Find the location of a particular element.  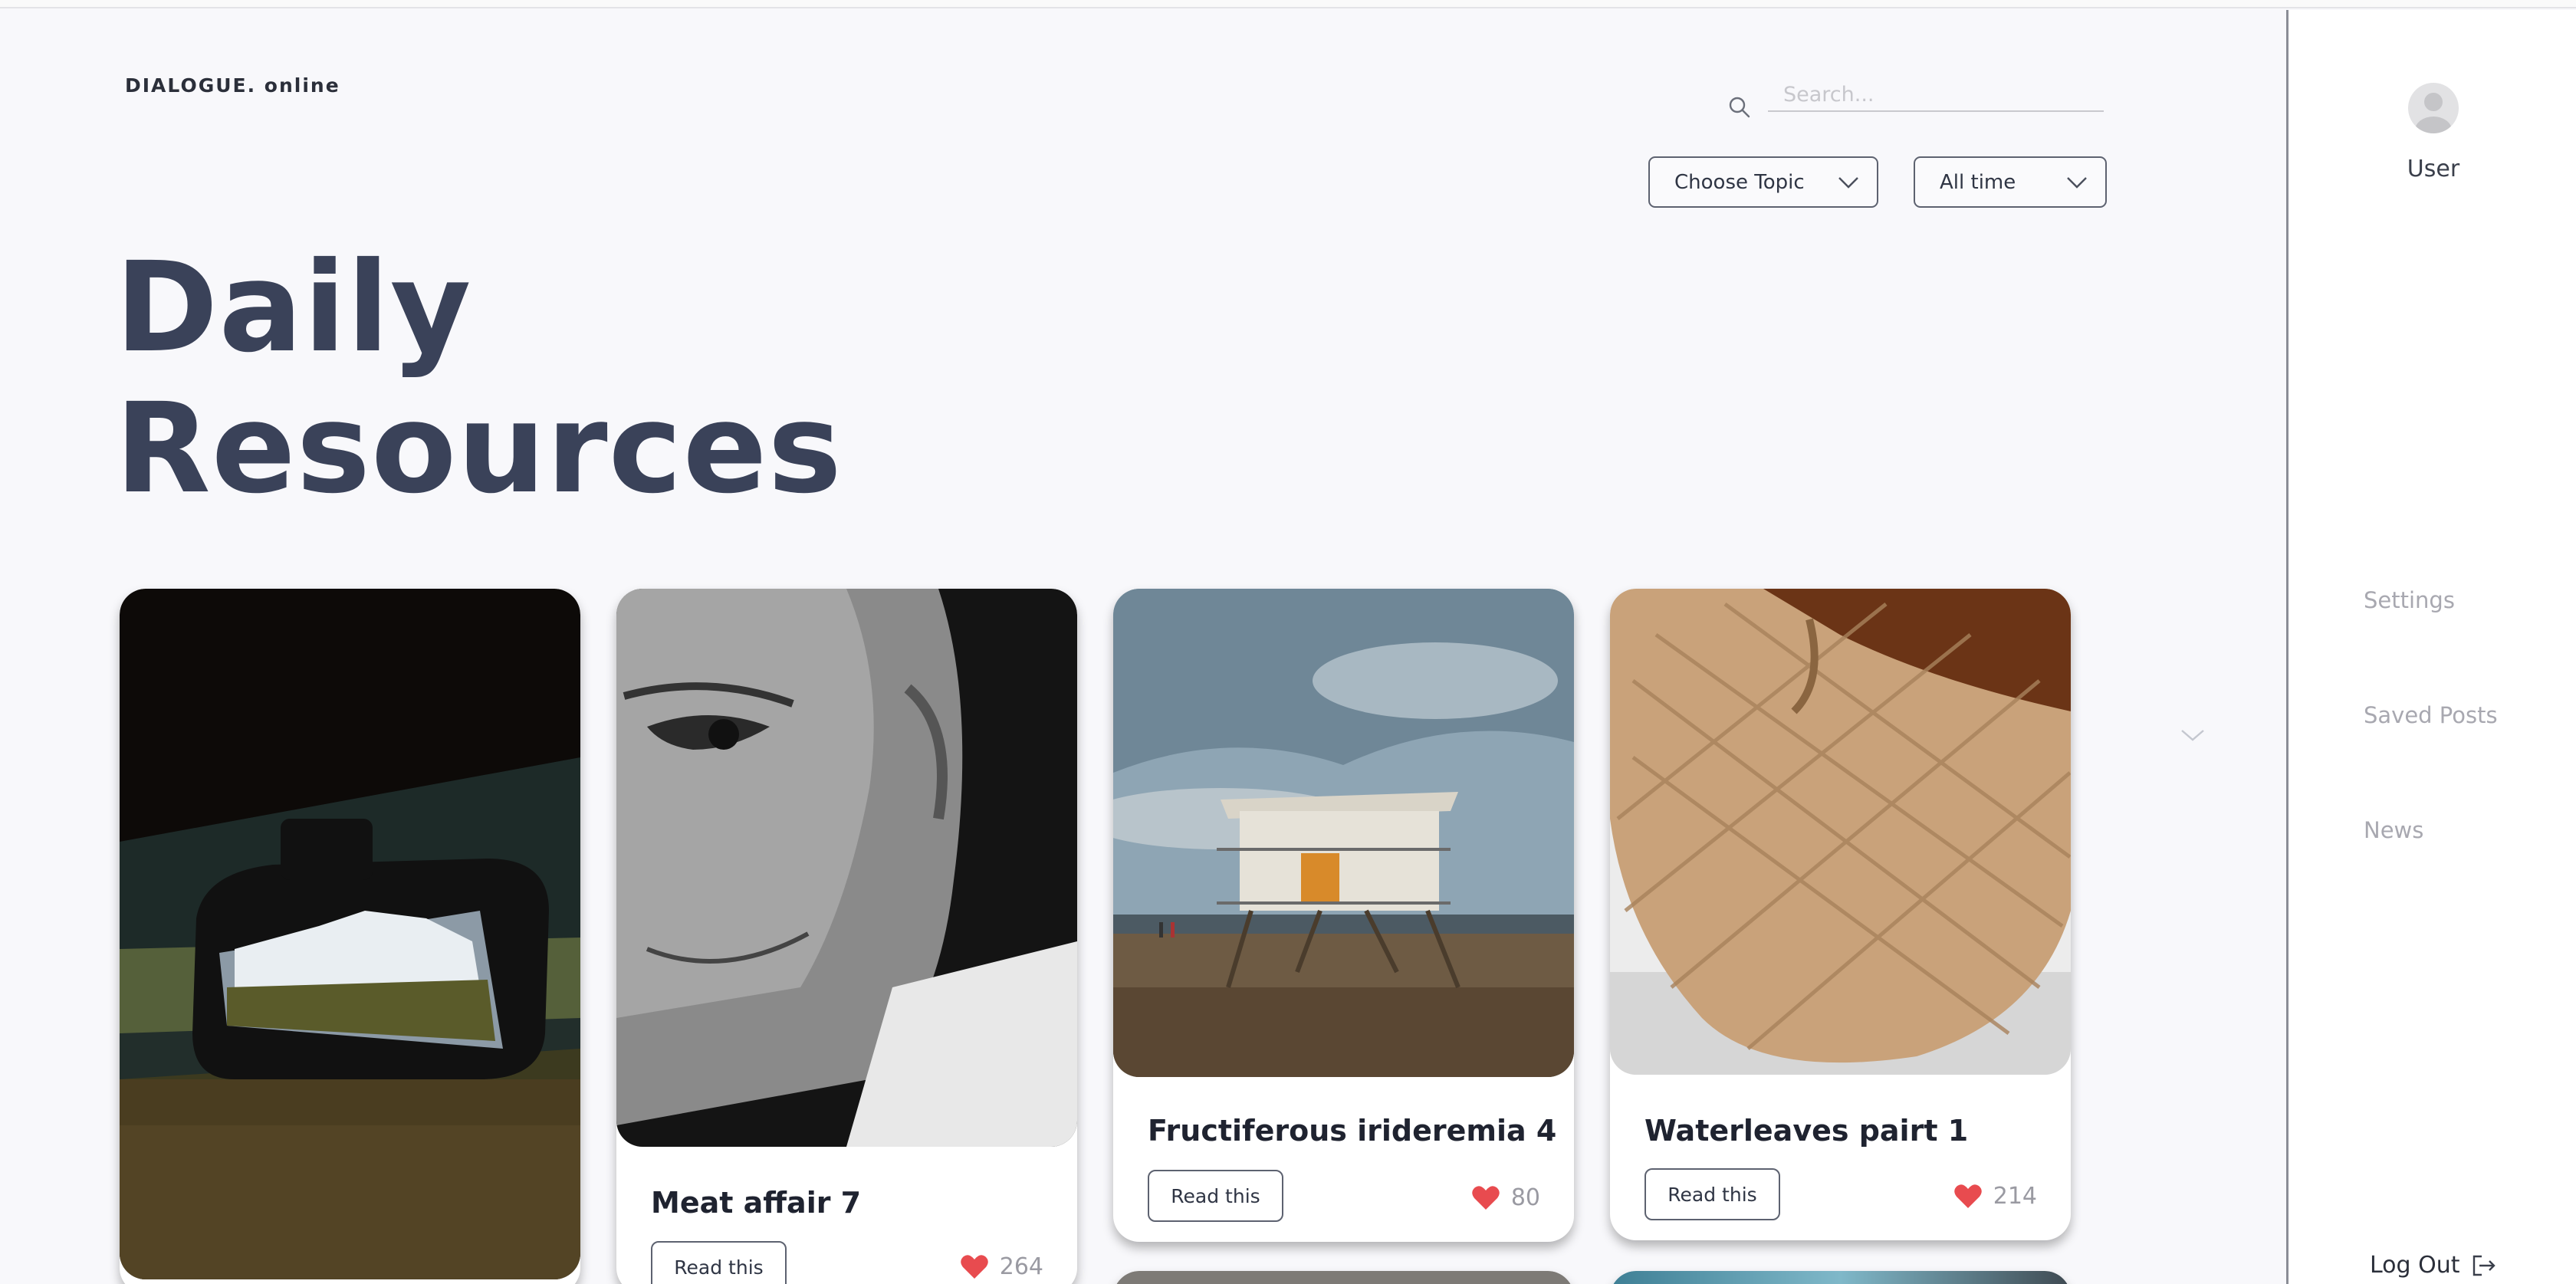

man-portrait-bw-photo is located at coordinates (847, 868).